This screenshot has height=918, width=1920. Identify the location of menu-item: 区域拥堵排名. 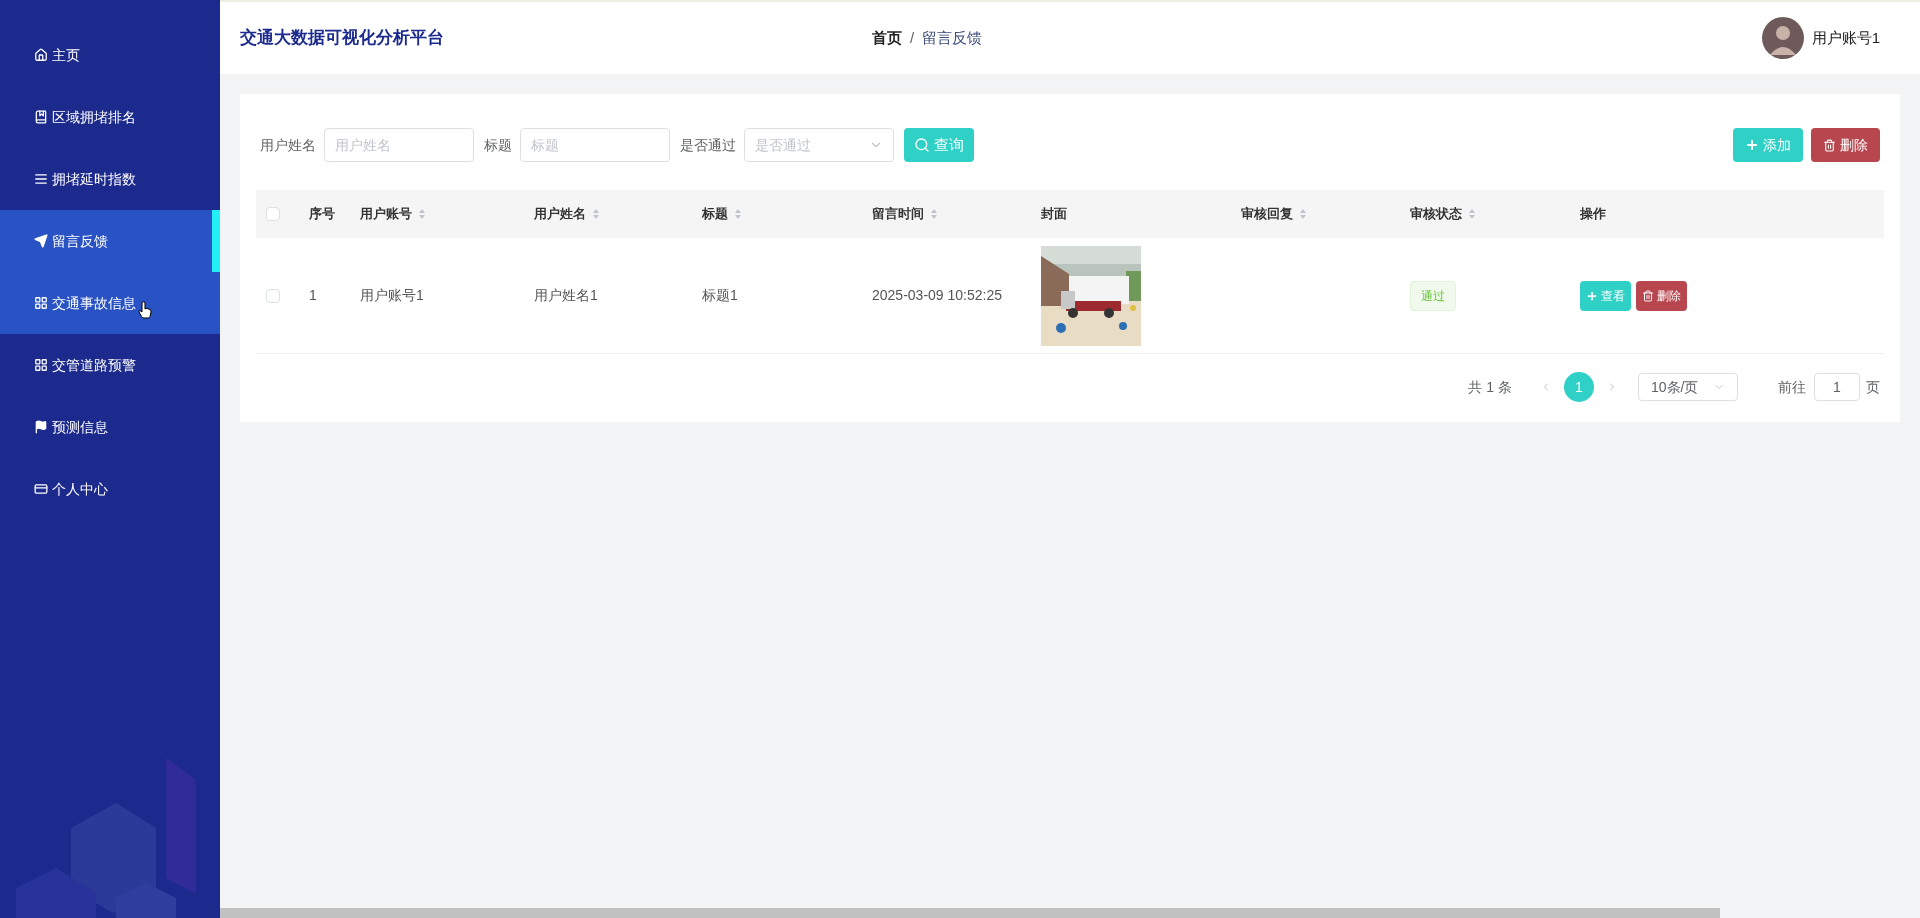
(110, 117).